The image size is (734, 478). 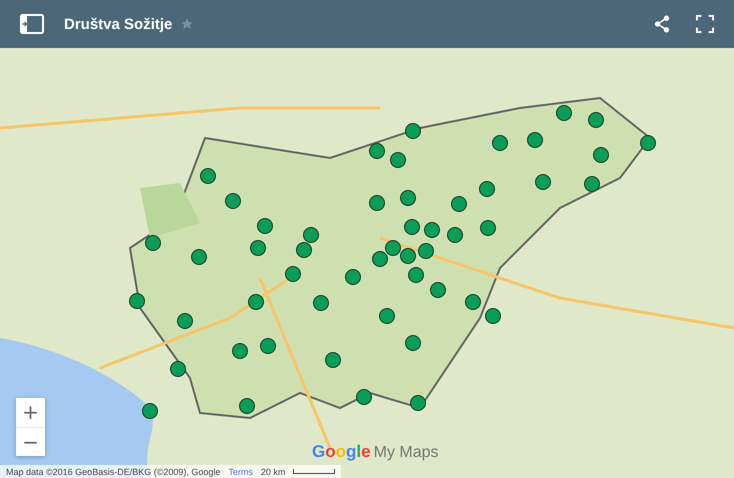 I want to click on share-icon, so click(x=662, y=24).